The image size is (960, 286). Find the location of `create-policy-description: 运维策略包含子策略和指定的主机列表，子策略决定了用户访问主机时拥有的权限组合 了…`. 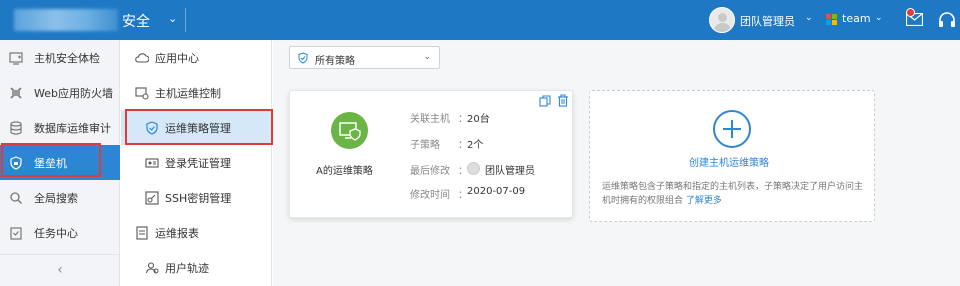

create-policy-description: 运维策略包含子策略和指定的主机列表，子策略决定了用户访问主机时拥有的权限组合 了… is located at coordinates (734, 194).